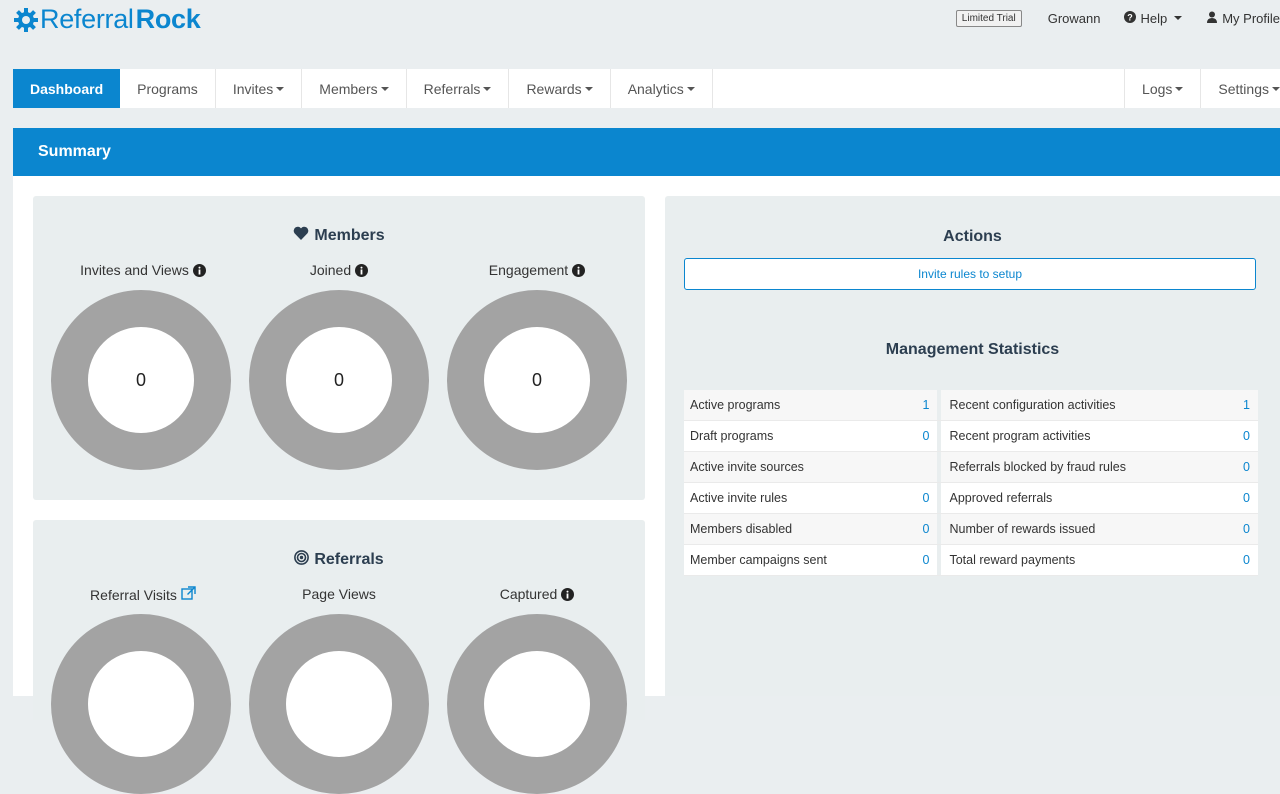 Image resolution: width=1280 pixels, height=794 pixels. Describe the element at coordinates (107, 19) in the screenshot. I see `brand-logo: Referral Rock` at that location.